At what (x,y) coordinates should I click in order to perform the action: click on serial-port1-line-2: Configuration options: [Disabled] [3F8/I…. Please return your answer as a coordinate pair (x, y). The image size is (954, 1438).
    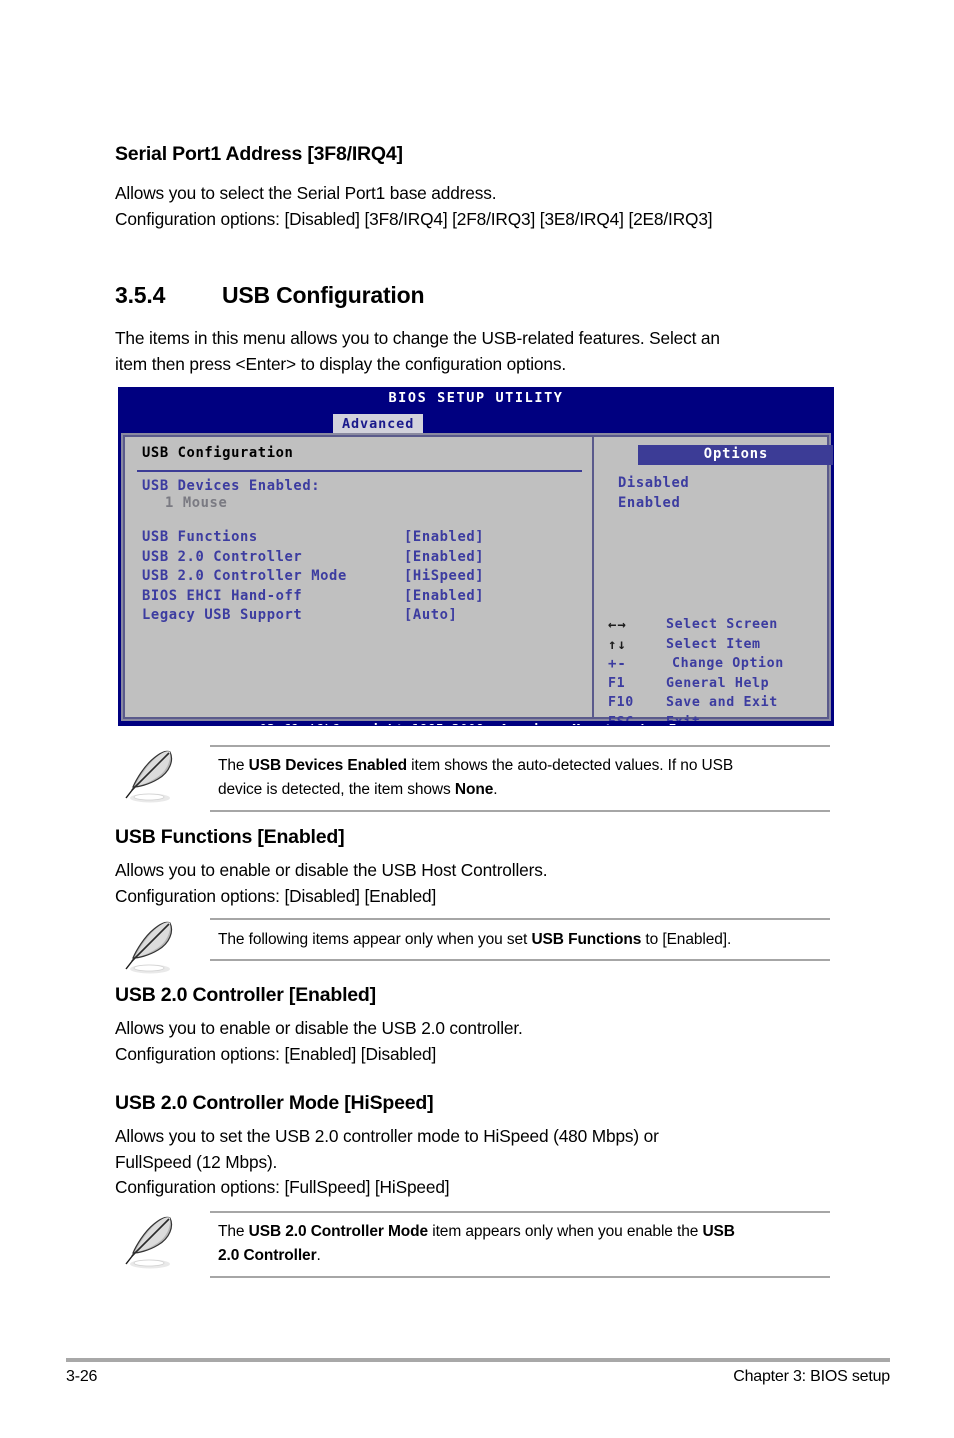
    Looking at the image, I should click on (414, 218).